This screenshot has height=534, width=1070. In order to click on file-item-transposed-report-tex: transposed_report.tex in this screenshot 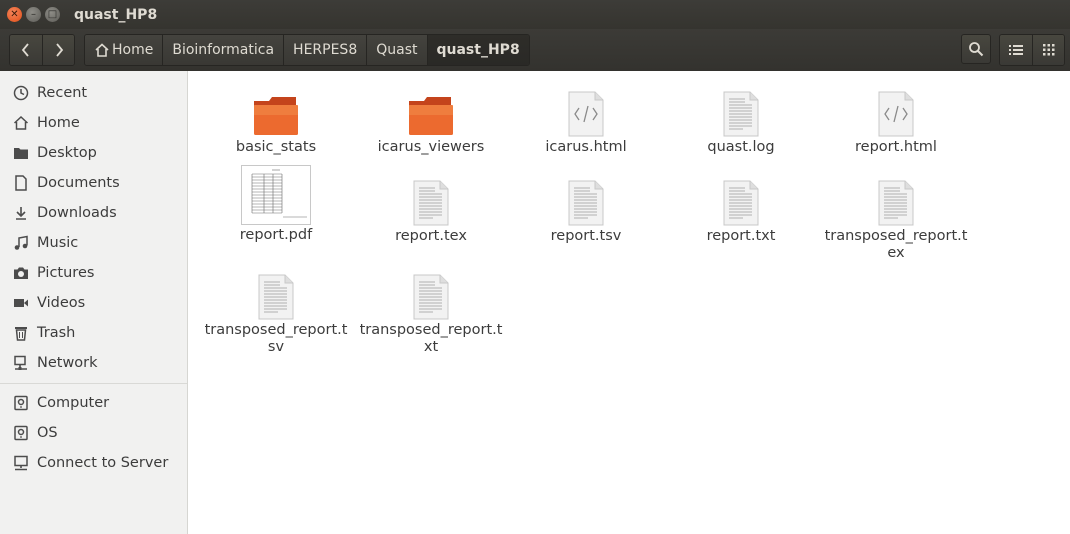, I will do `click(896, 213)`.